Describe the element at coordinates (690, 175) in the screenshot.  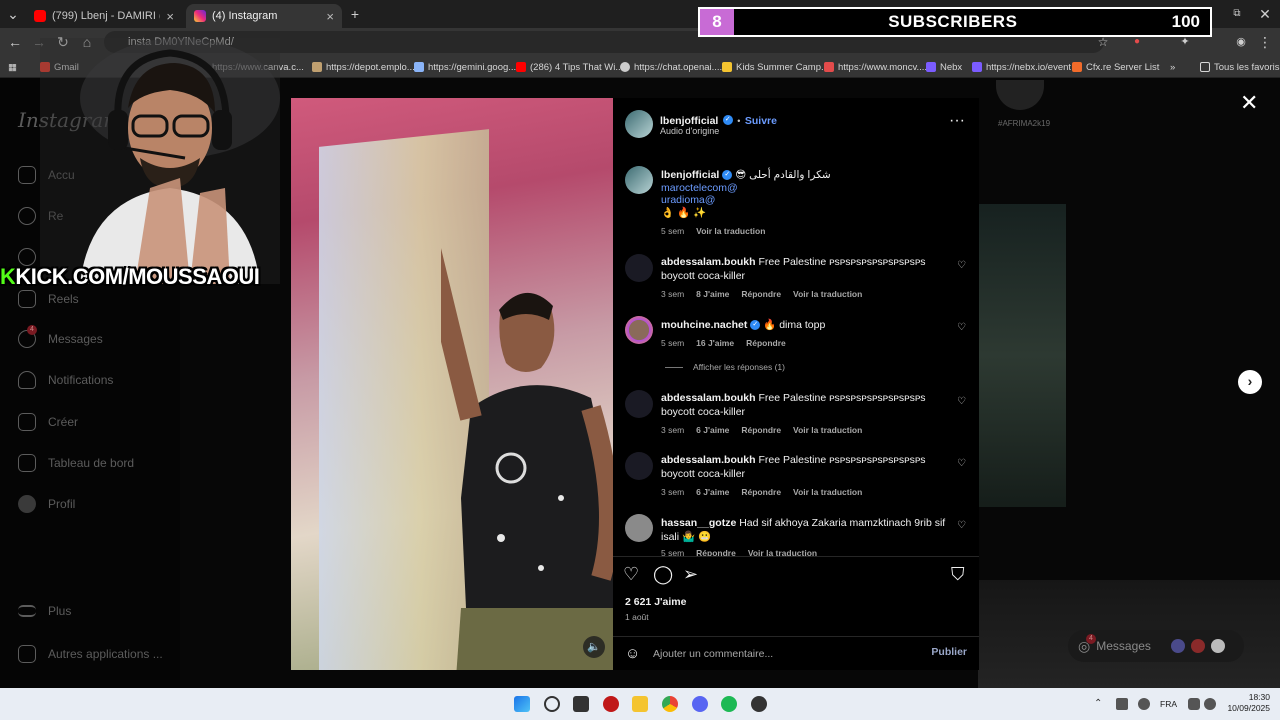
I see `caption-username: lbenjofficial` at that location.